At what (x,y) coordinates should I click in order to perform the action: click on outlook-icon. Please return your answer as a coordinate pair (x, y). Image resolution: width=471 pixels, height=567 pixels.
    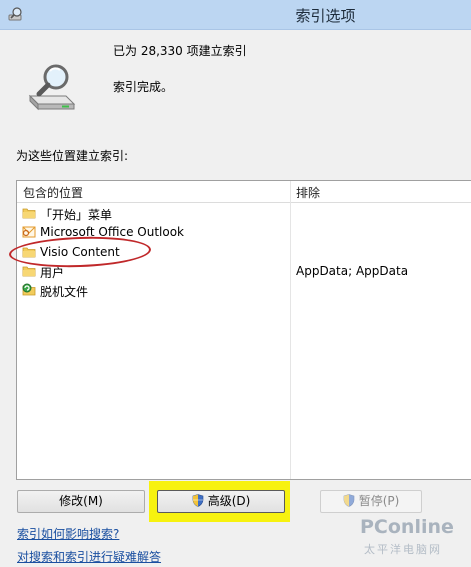
    Looking at the image, I should click on (29, 232).